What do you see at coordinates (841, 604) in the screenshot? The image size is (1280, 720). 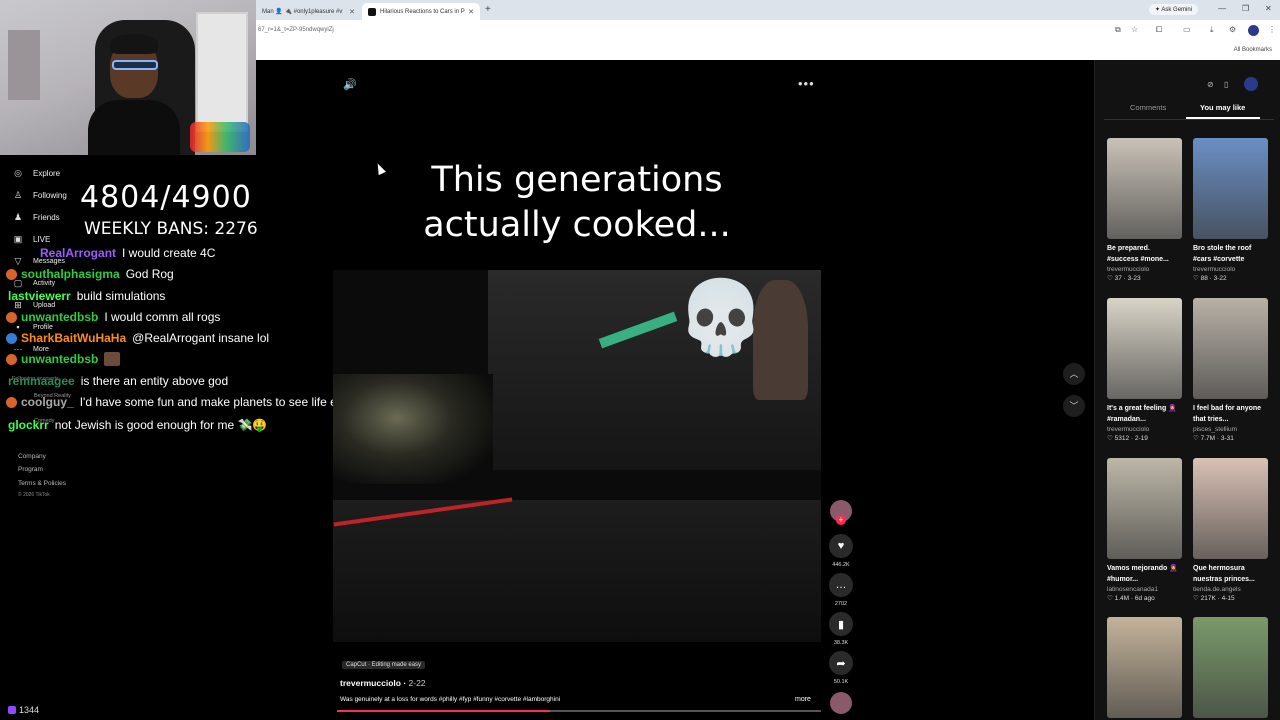 I see `comment-count: 2702` at bounding box center [841, 604].